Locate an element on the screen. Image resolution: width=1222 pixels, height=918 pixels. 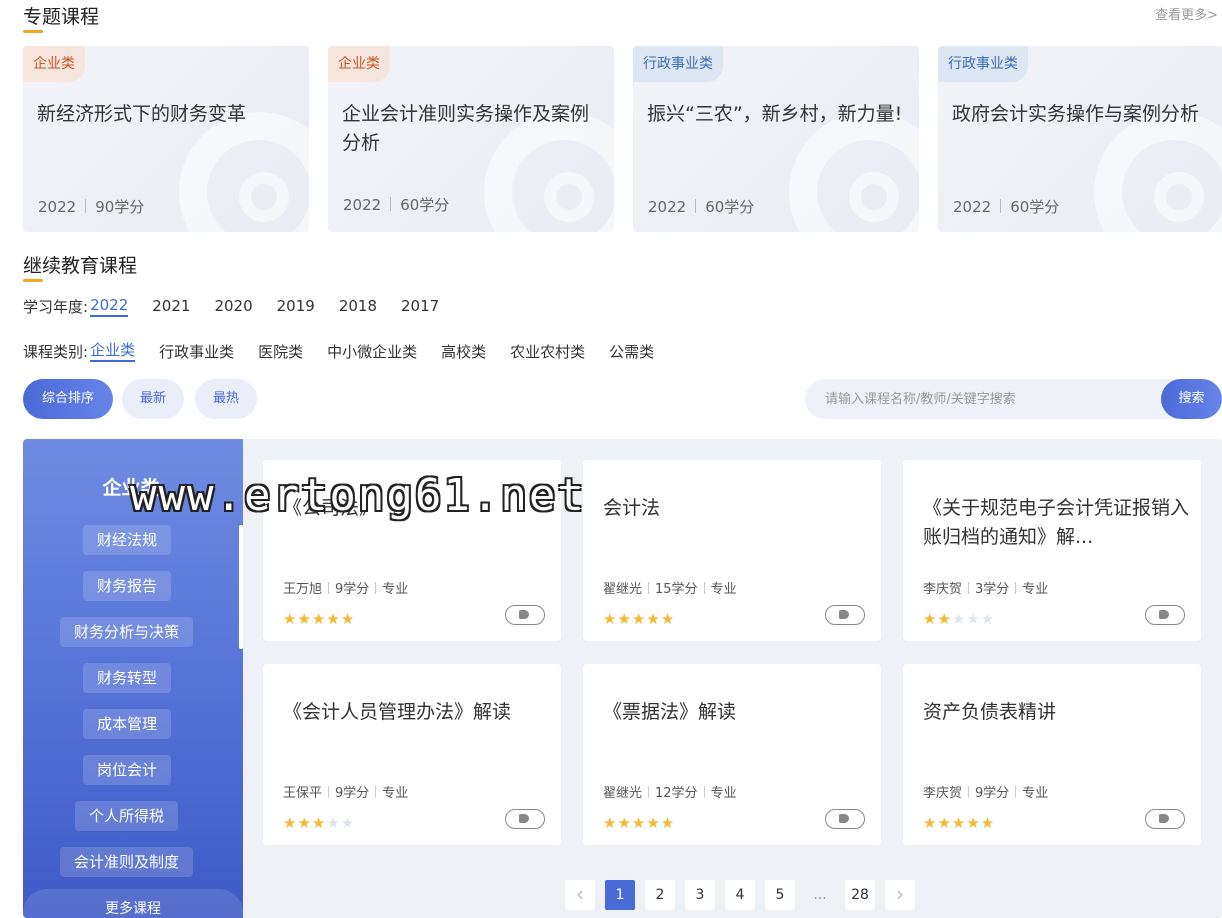
topic-title: 新经济形式下的财务变革 is located at coordinates (142, 114).